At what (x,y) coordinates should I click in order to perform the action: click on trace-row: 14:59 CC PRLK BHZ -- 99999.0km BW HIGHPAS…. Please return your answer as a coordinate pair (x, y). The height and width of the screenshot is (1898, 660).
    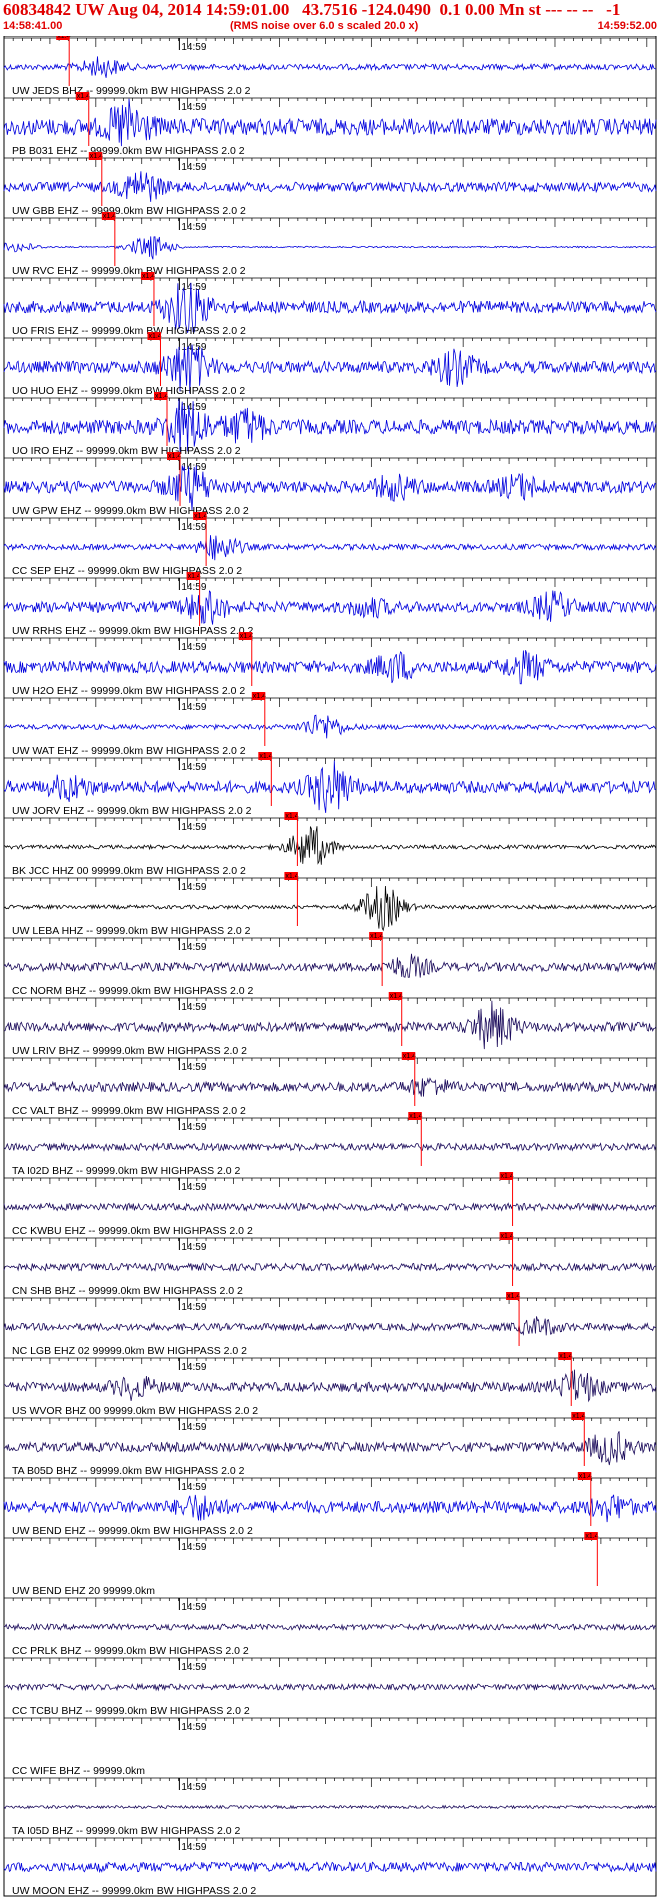
    Looking at the image, I should click on (330, 1627).